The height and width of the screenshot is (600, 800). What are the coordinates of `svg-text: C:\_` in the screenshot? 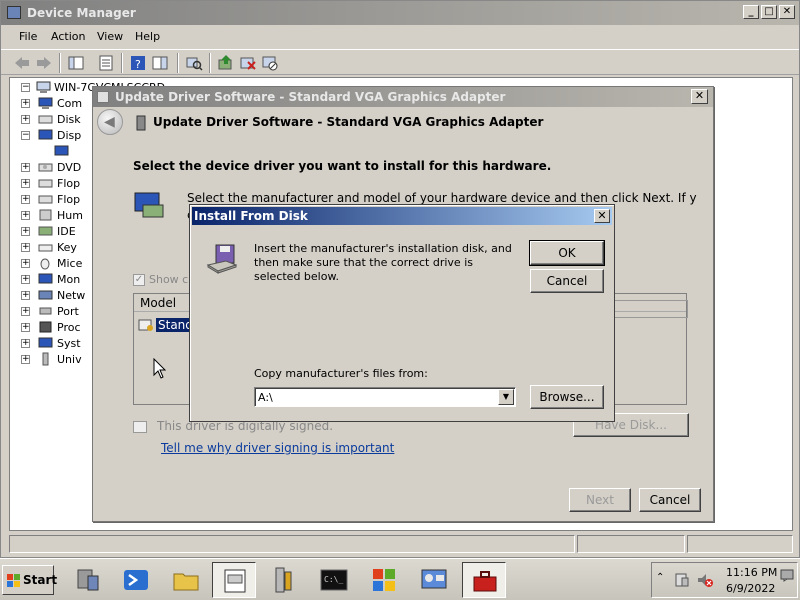 It's located at (333, 579).